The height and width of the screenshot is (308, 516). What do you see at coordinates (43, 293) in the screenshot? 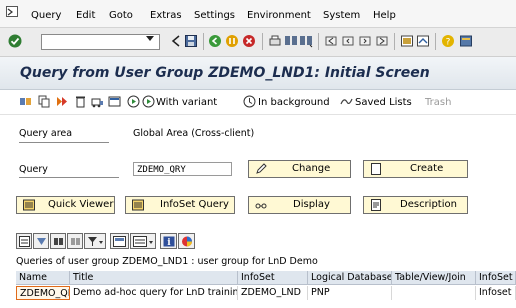
I see `table-row-cell-name: ZDEMO_QRY` at bounding box center [43, 293].